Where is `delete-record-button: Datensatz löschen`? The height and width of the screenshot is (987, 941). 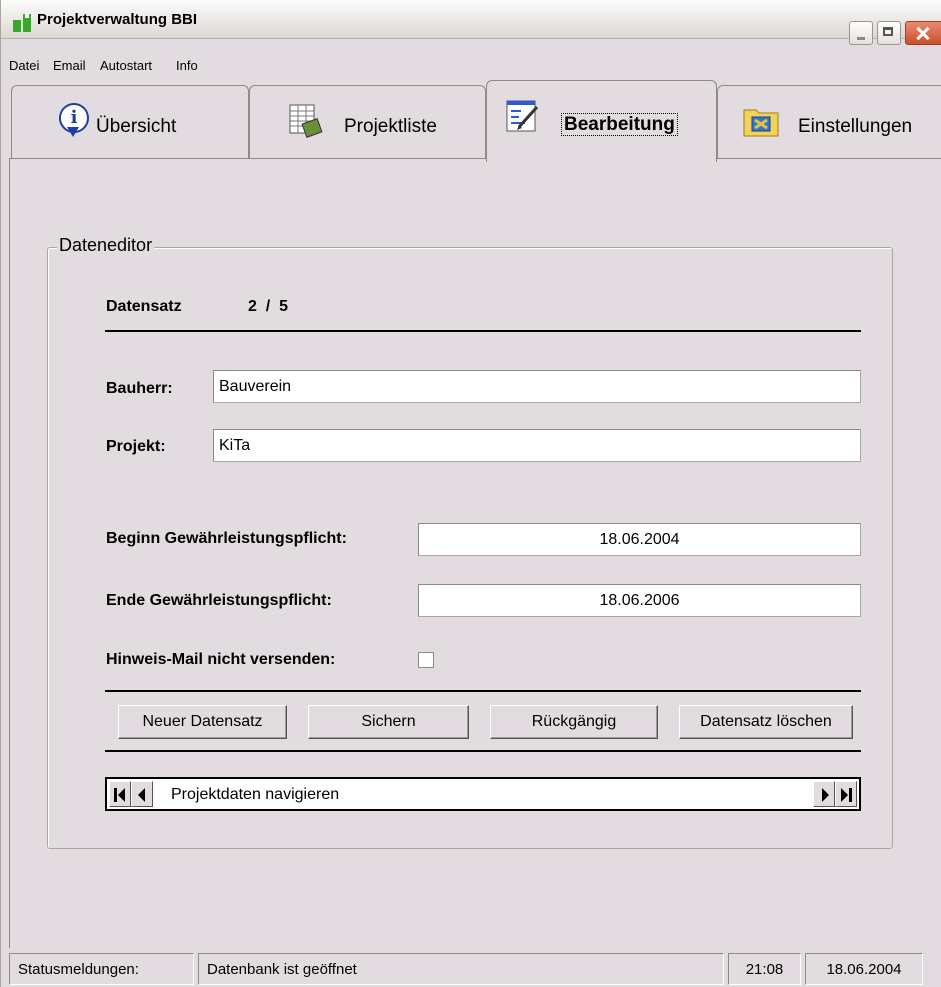
delete-record-button: Datensatz löschen is located at coordinates (766, 722).